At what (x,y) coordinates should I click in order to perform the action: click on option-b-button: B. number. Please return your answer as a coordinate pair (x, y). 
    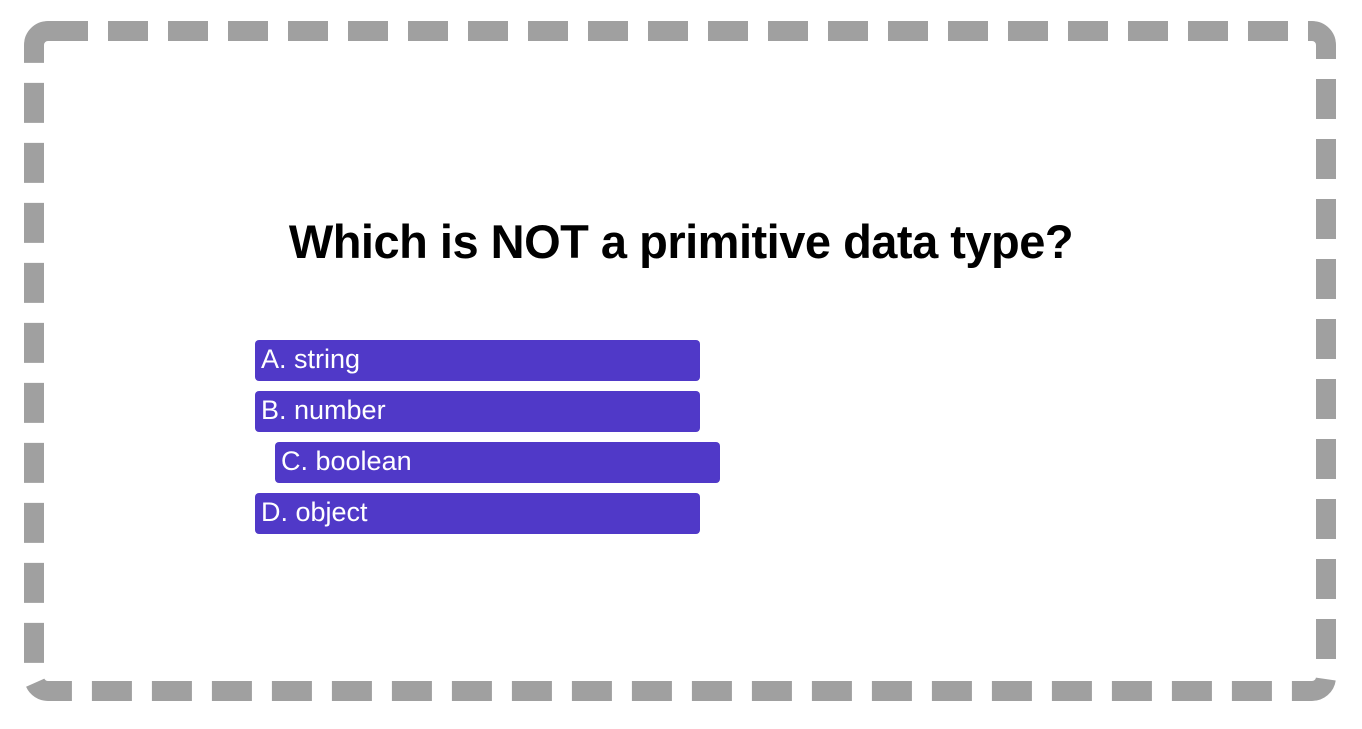
    Looking at the image, I should click on (477, 411).